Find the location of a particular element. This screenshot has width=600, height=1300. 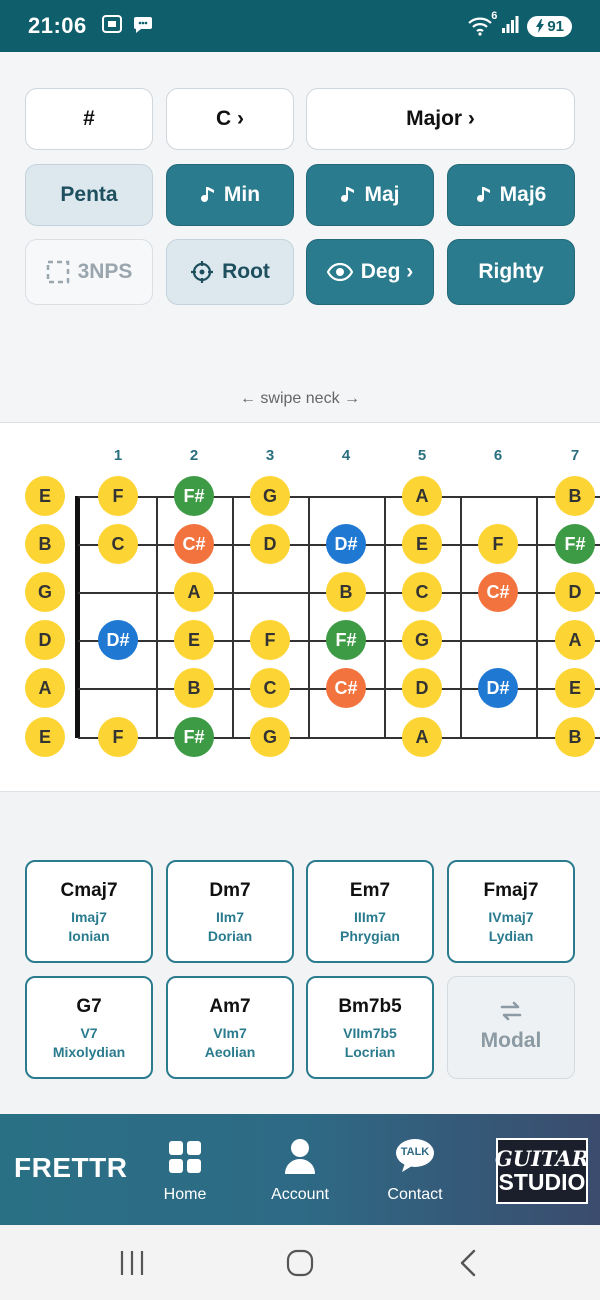

min-label: Min is located at coordinates (242, 194).